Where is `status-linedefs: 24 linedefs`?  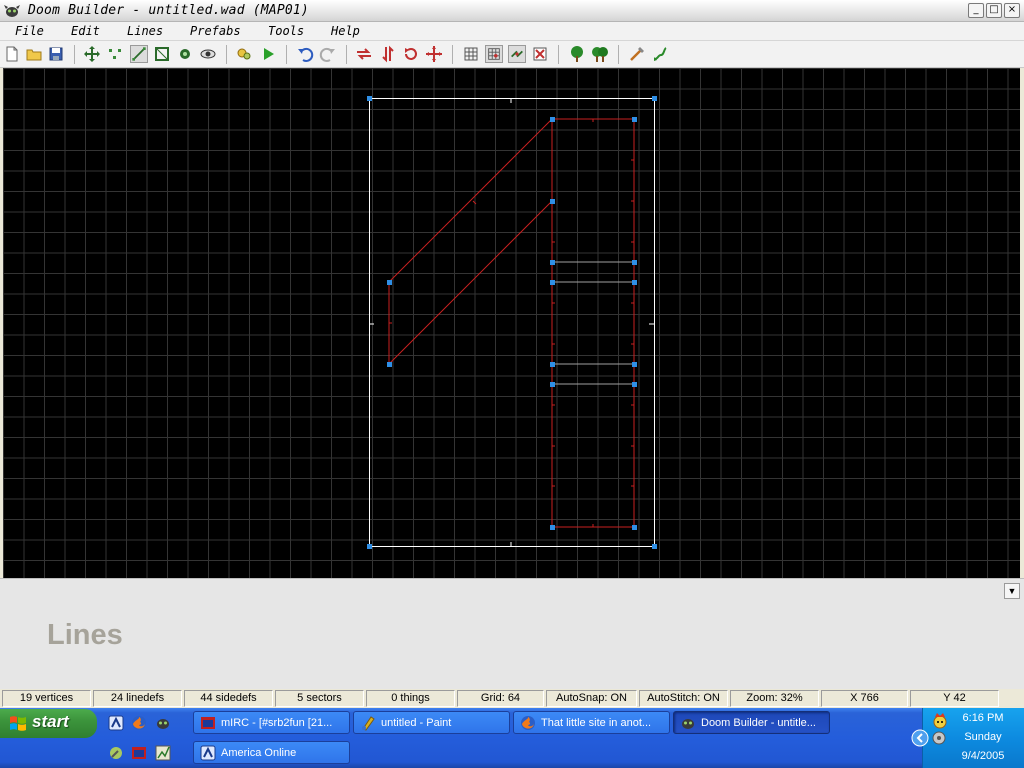
status-linedefs: 24 linedefs is located at coordinates (137, 698).